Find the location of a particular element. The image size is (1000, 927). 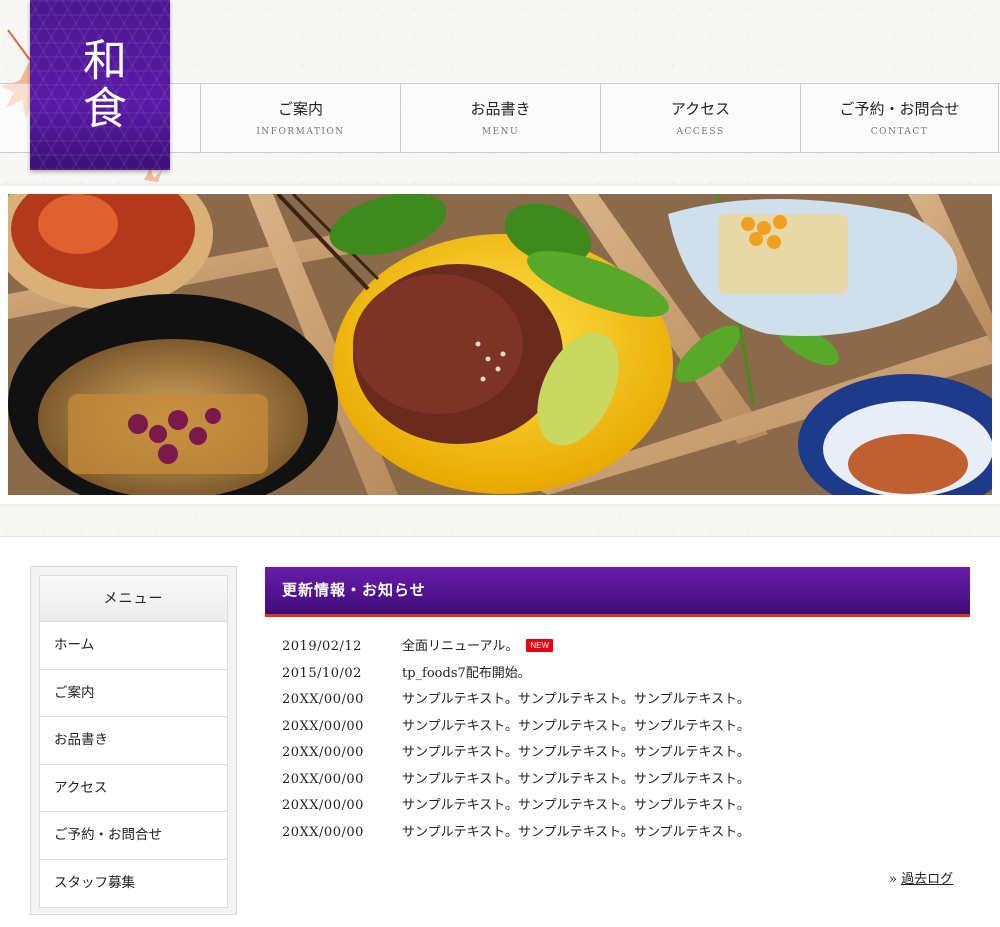

news-text: 全面リニューアル。 is located at coordinates (460, 646).